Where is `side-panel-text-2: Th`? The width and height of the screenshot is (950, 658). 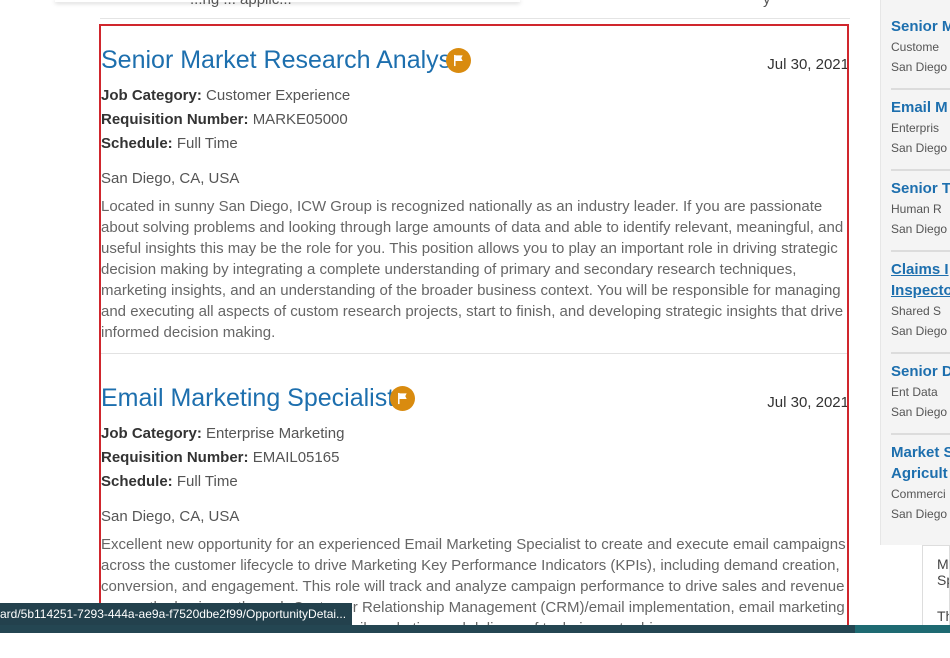
side-panel-text-2: Th is located at coordinates (943, 616).